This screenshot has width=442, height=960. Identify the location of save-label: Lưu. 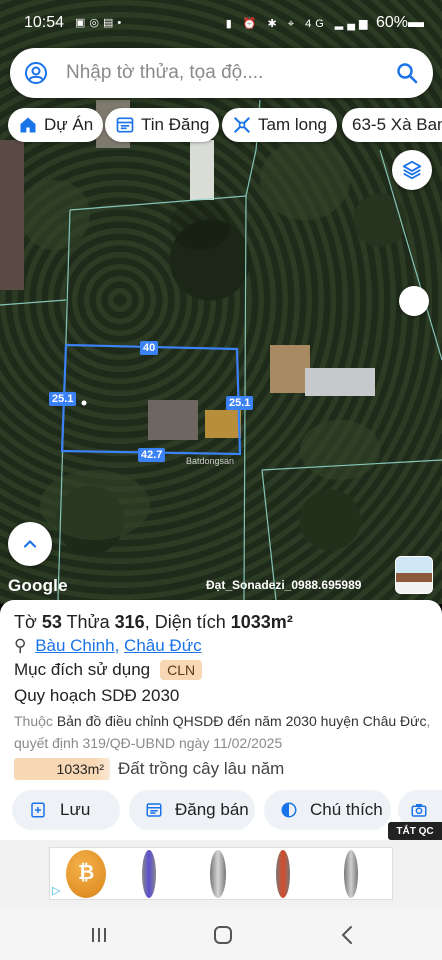
(75, 809).